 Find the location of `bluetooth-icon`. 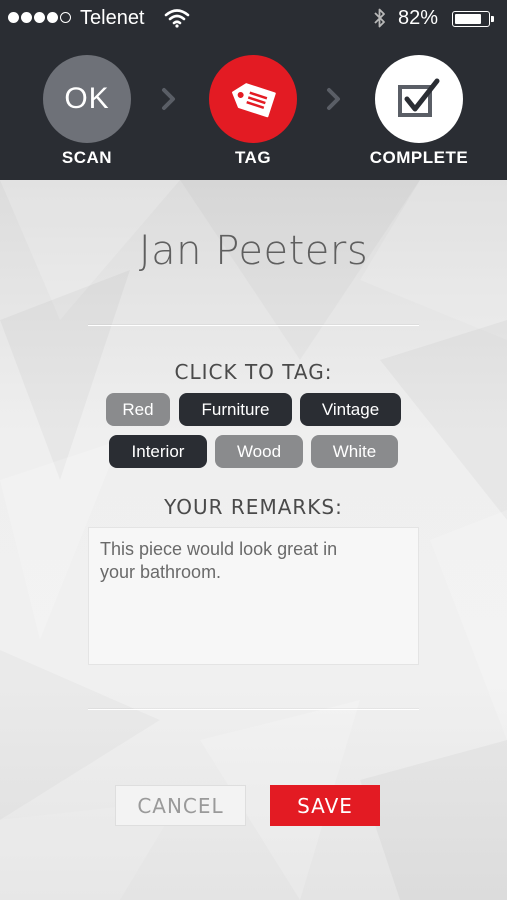

bluetooth-icon is located at coordinates (380, 21).